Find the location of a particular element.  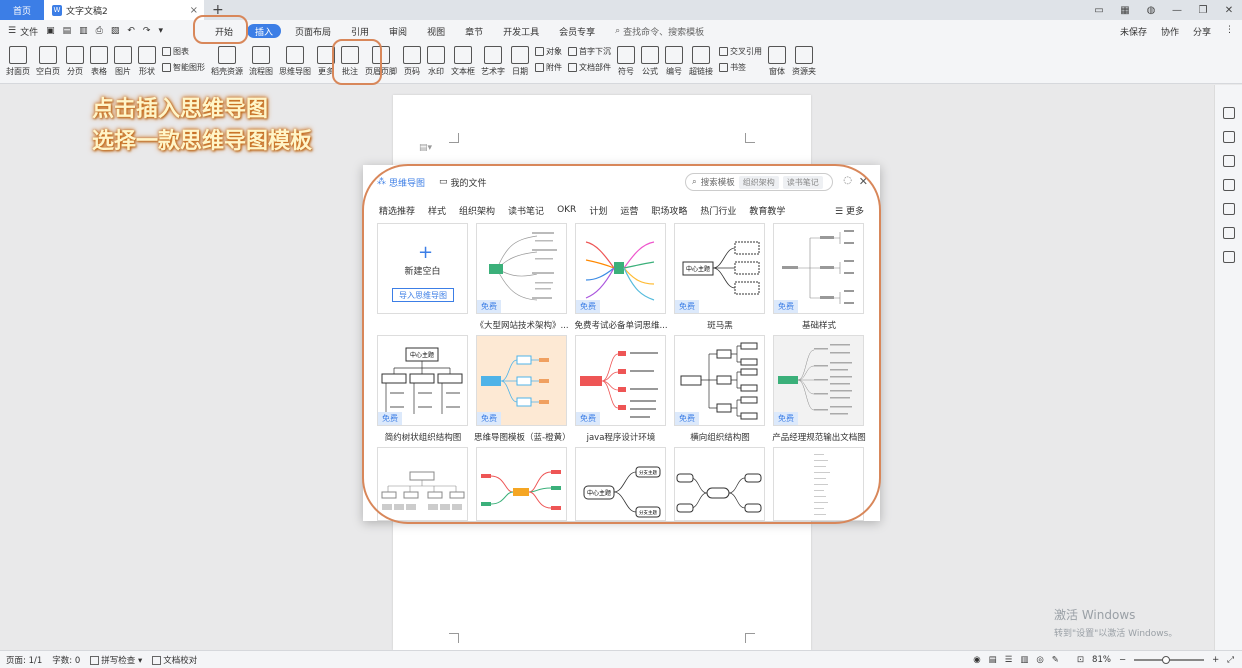

zoom-out-icon: − is located at coordinates (1122, 660).